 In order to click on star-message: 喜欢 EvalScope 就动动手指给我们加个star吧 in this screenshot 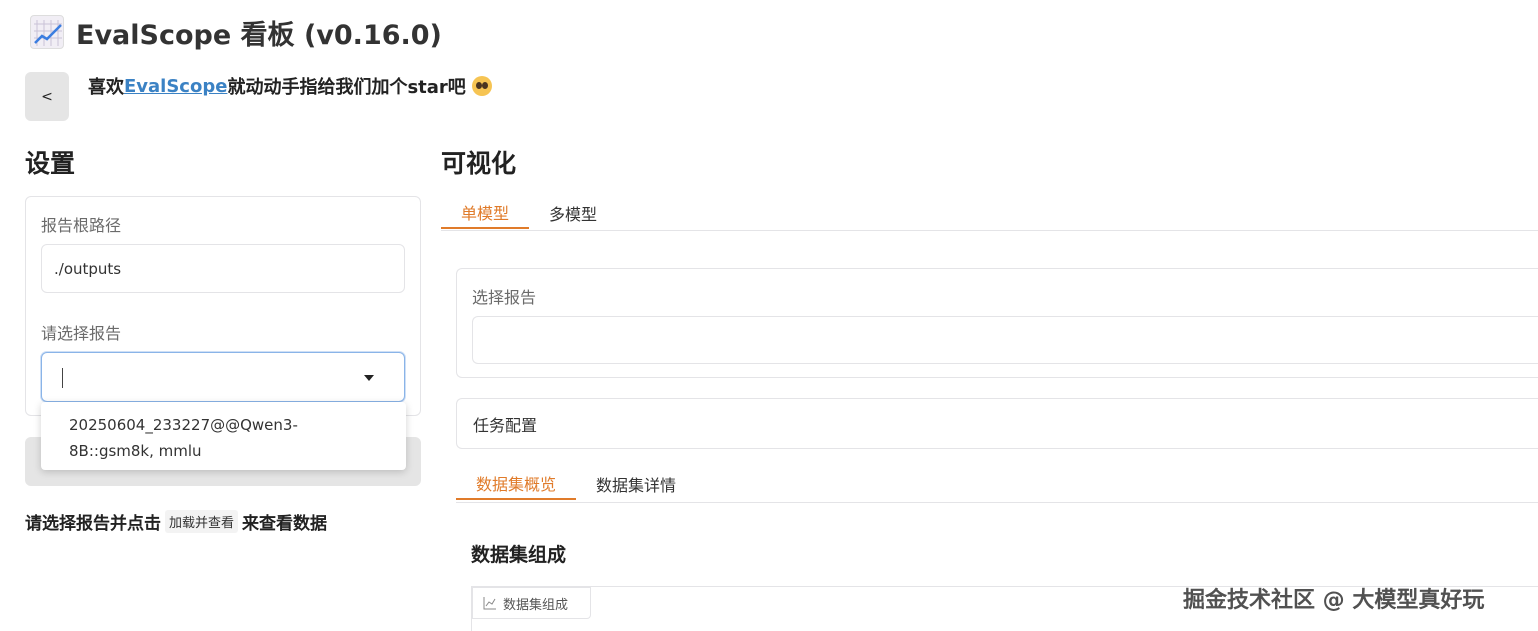, I will do `click(290, 86)`.